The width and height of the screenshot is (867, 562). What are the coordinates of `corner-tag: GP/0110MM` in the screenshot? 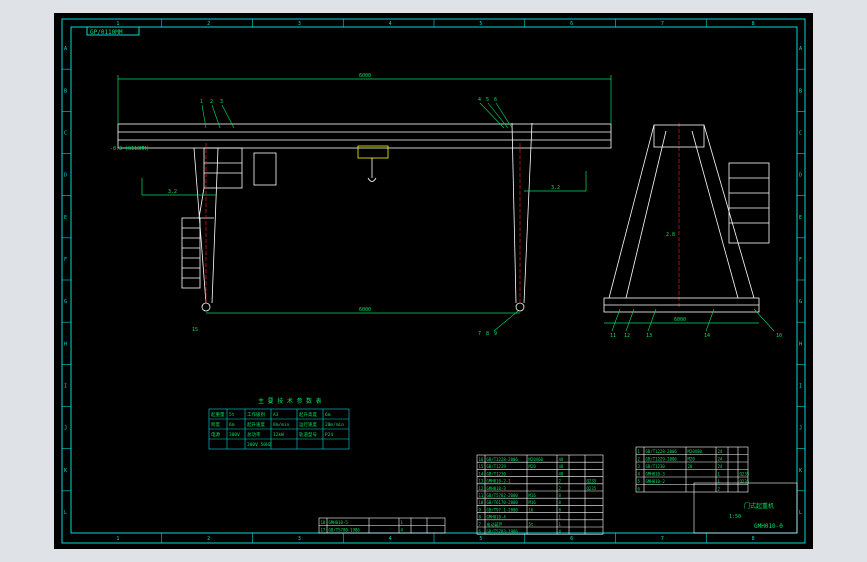 It's located at (113, 31).